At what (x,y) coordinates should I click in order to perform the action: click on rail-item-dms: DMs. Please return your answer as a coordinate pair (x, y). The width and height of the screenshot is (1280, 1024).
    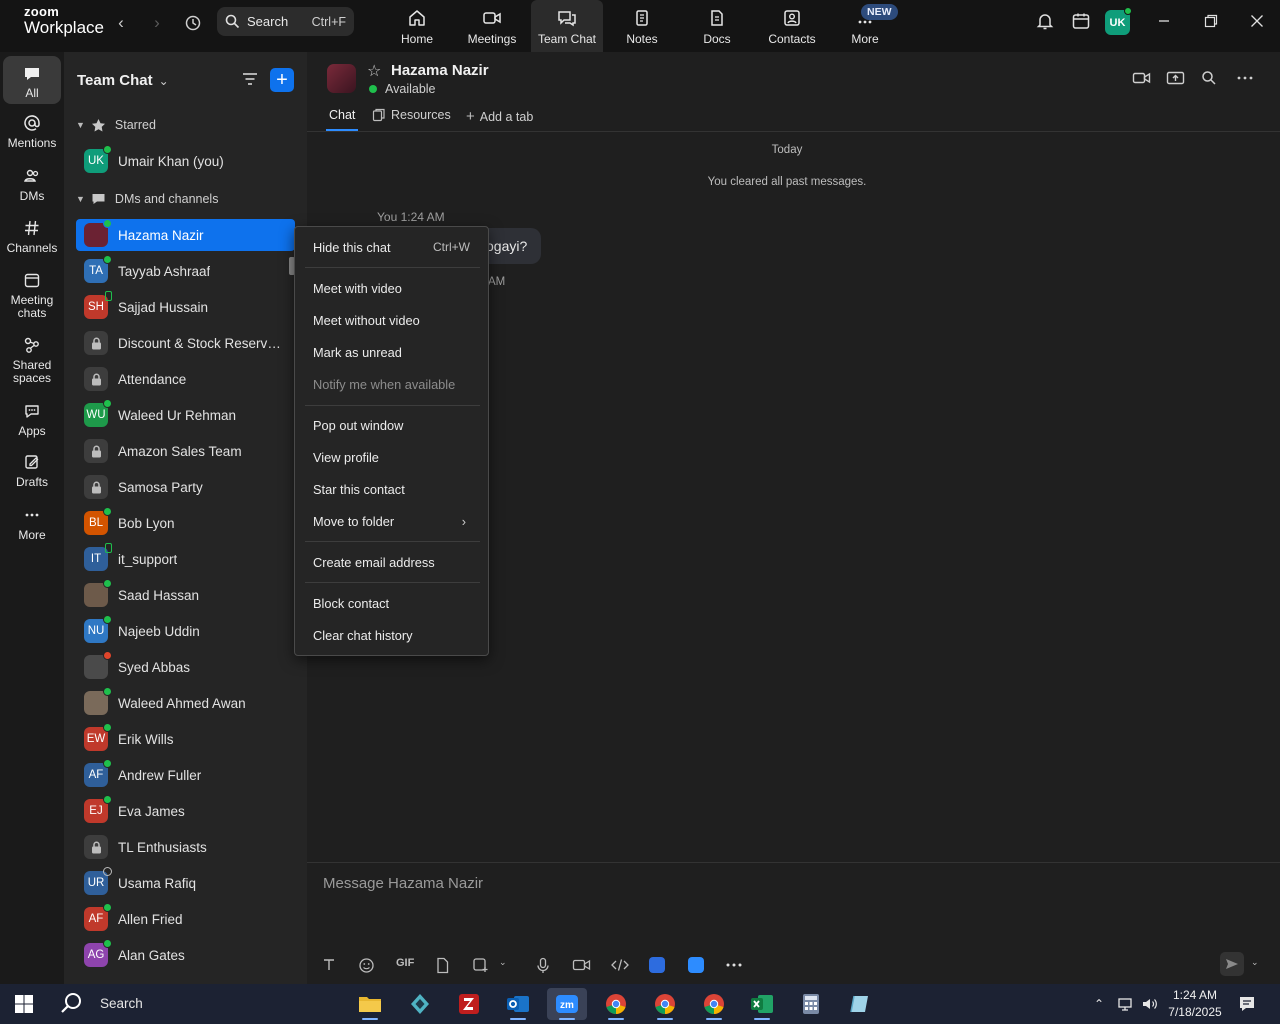
    Looking at the image, I should click on (32, 185).